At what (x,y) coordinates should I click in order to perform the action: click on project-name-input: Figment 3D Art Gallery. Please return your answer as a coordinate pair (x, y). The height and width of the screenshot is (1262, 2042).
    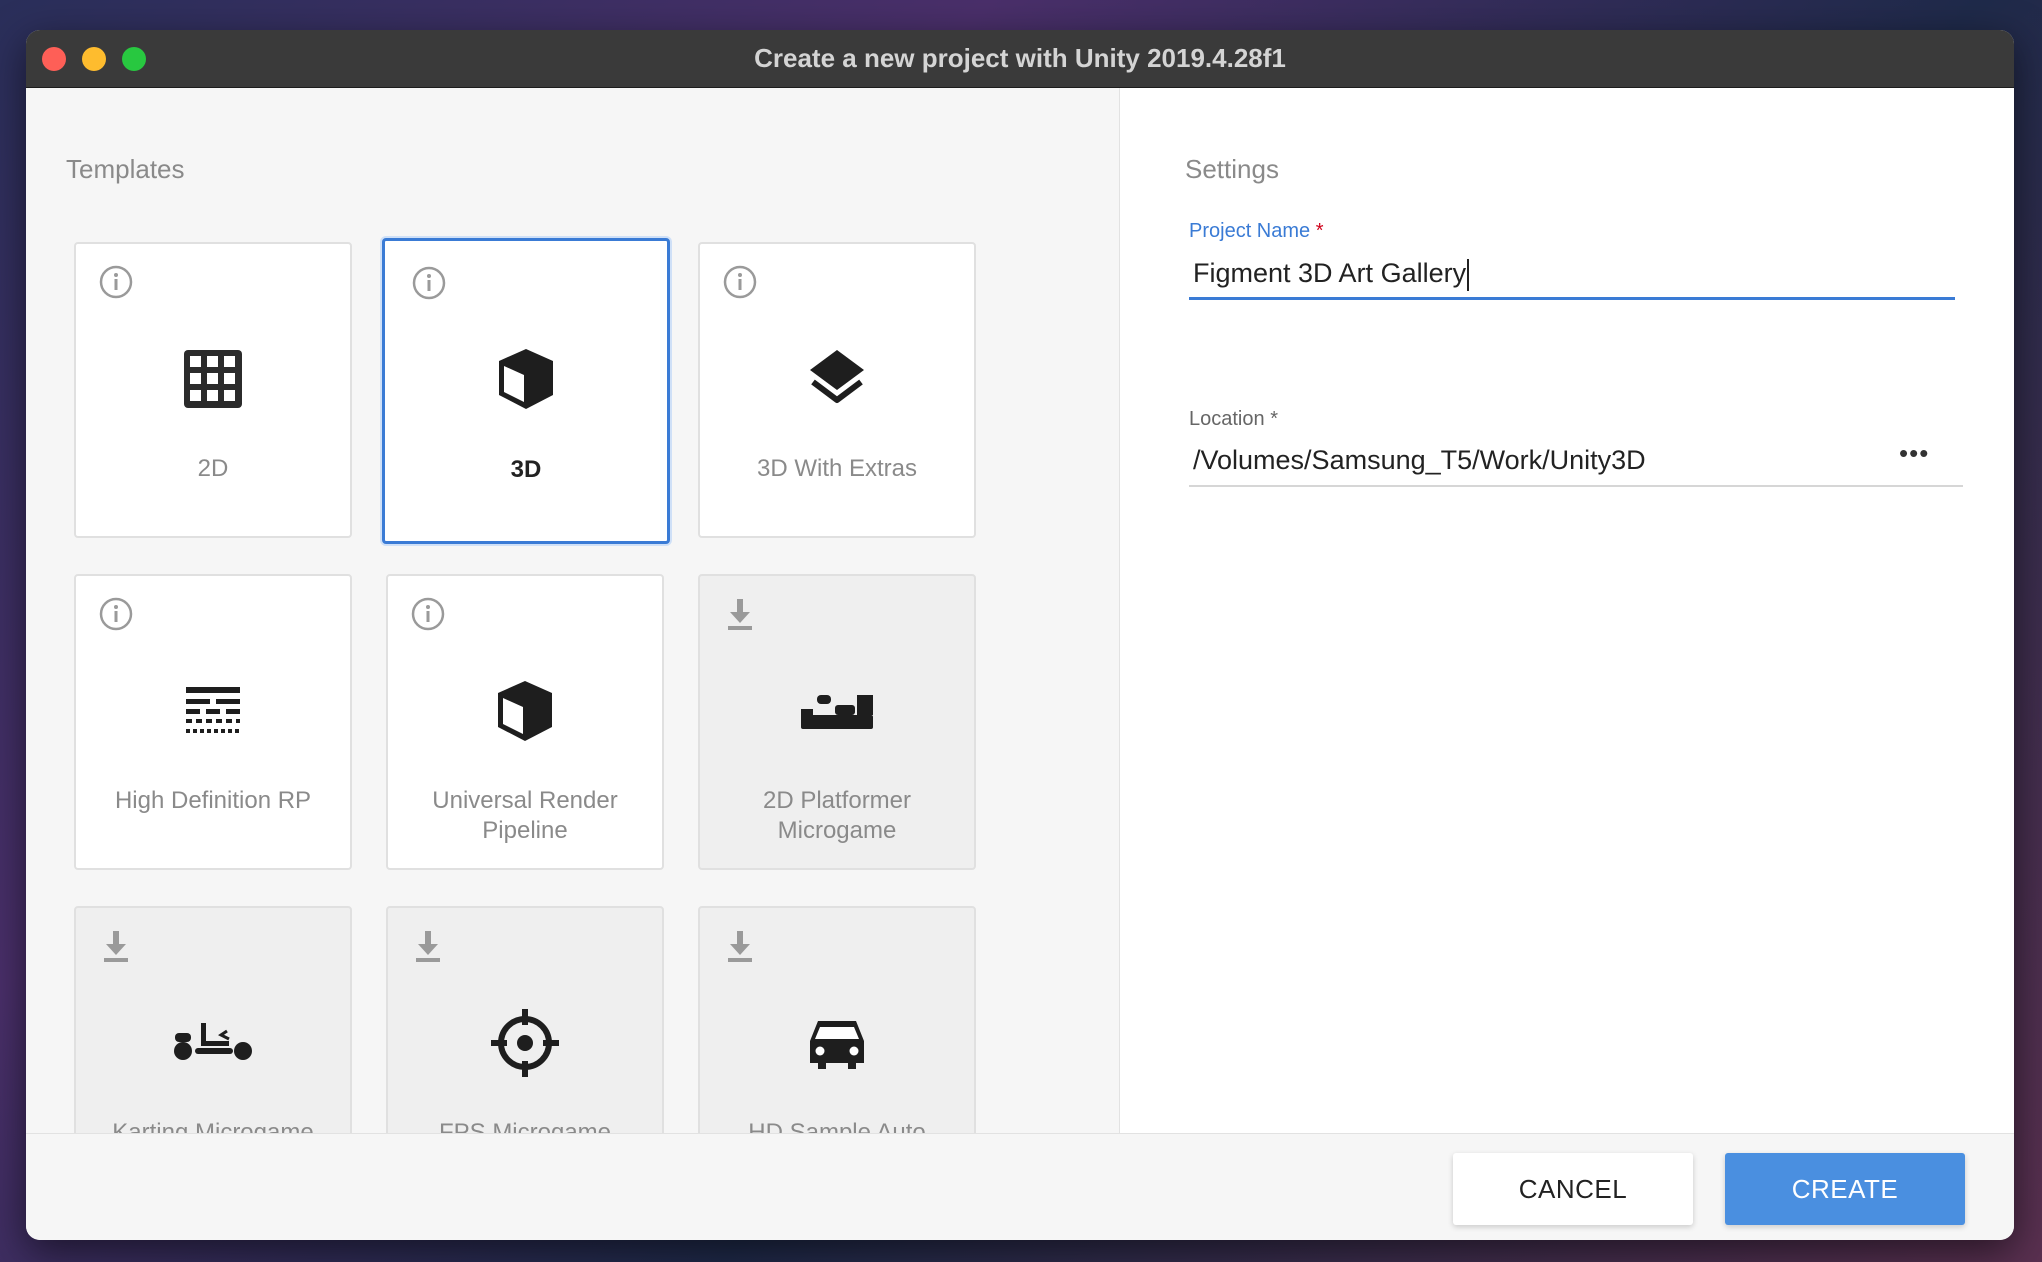
    Looking at the image, I should click on (1331, 274).